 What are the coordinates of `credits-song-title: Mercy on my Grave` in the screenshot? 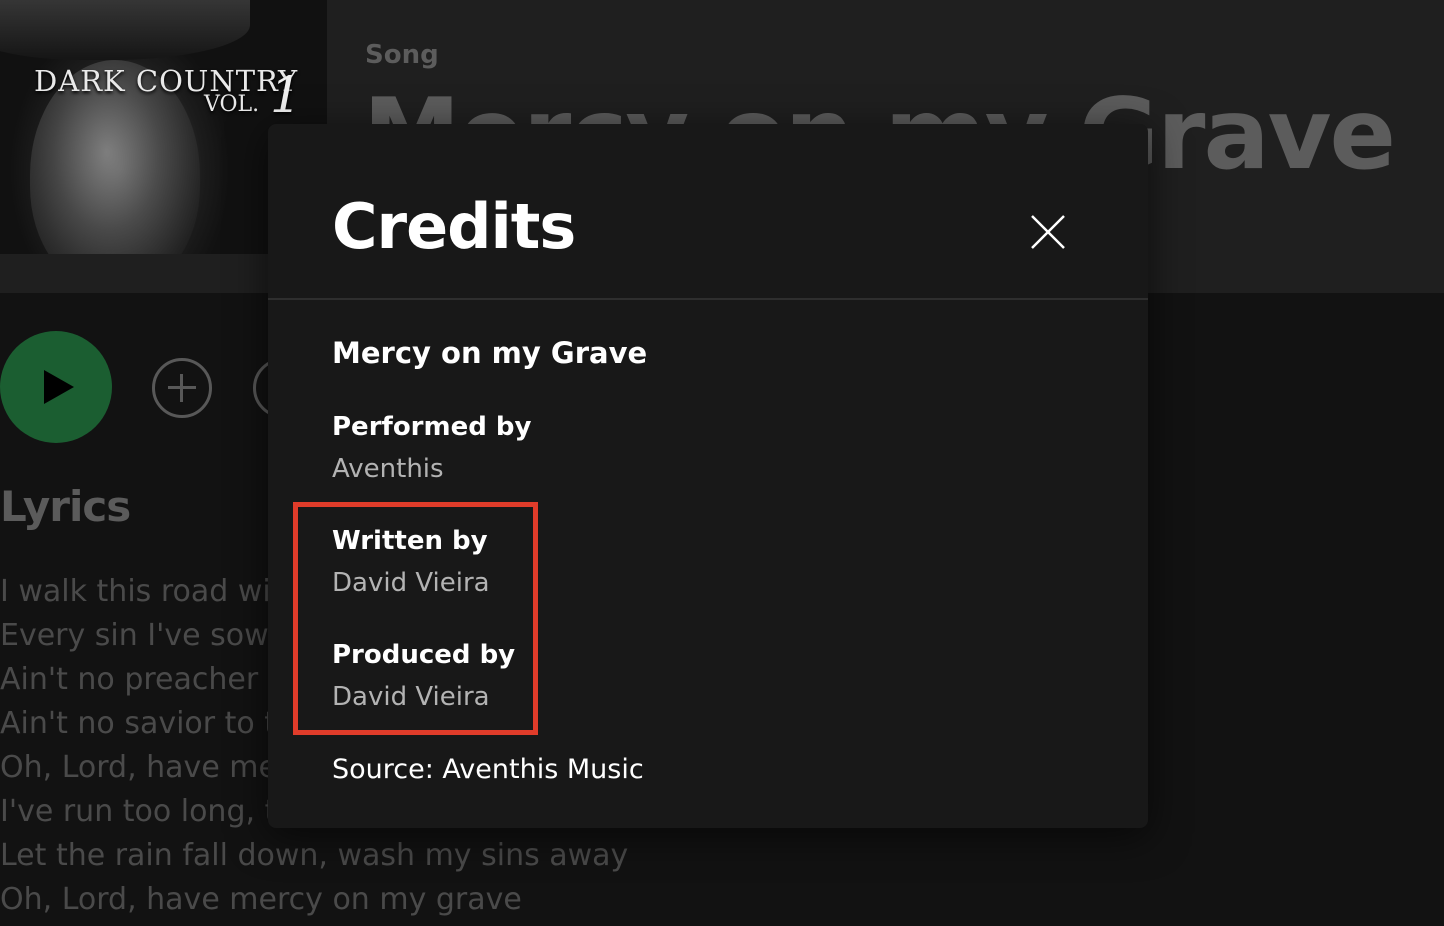 It's located at (490, 353).